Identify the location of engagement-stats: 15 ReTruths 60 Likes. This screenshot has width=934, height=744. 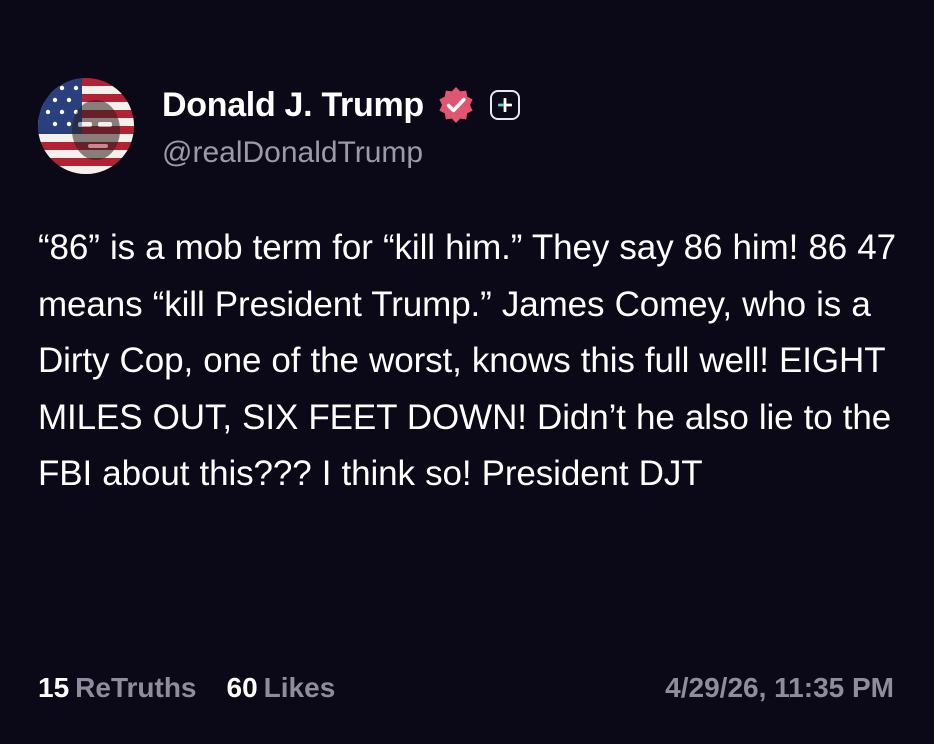
(186, 688).